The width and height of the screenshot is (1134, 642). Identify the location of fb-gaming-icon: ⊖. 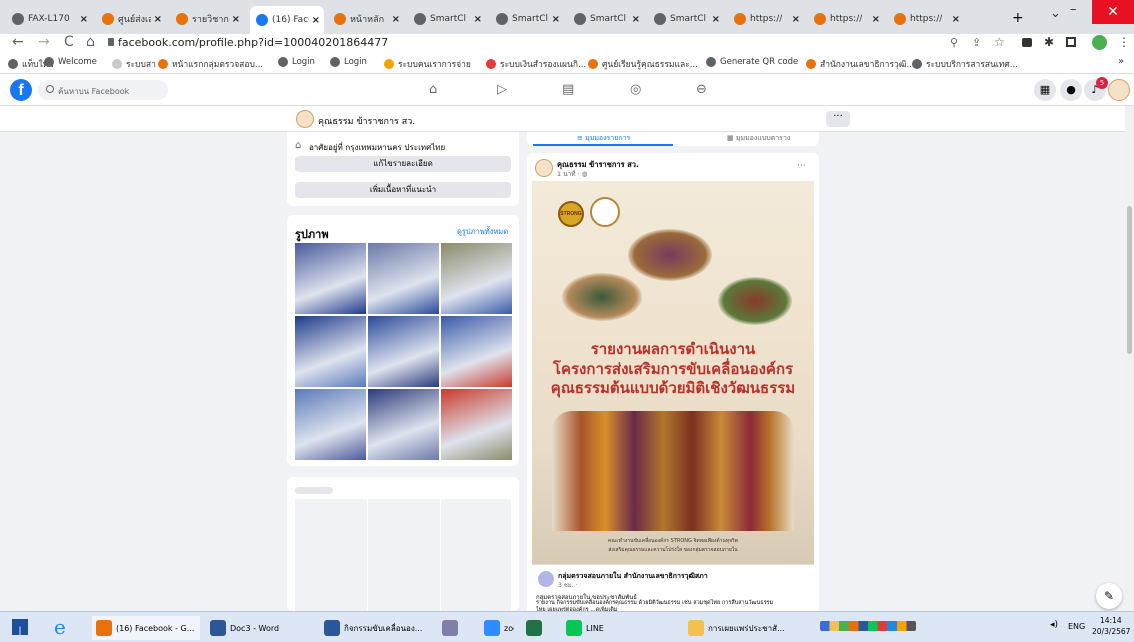
(701, 89).